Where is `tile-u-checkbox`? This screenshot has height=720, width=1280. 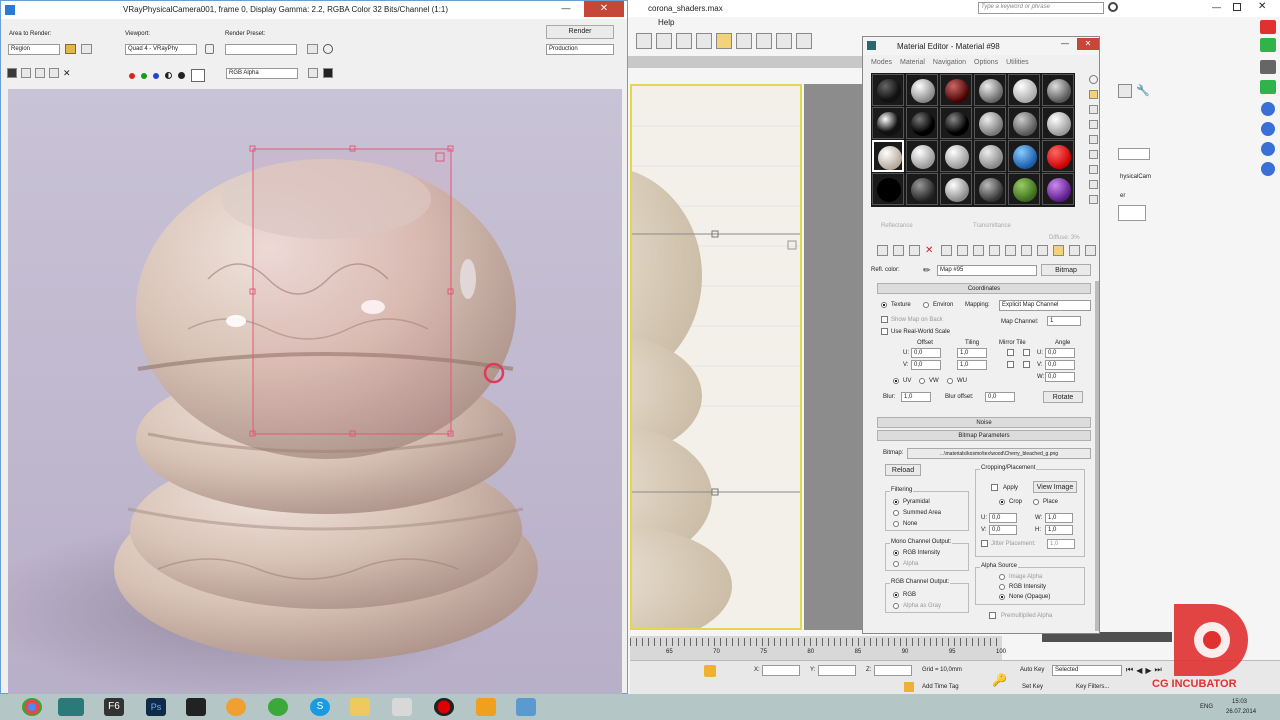
tile-u-checkbox is located at coordinates (1026, 352).